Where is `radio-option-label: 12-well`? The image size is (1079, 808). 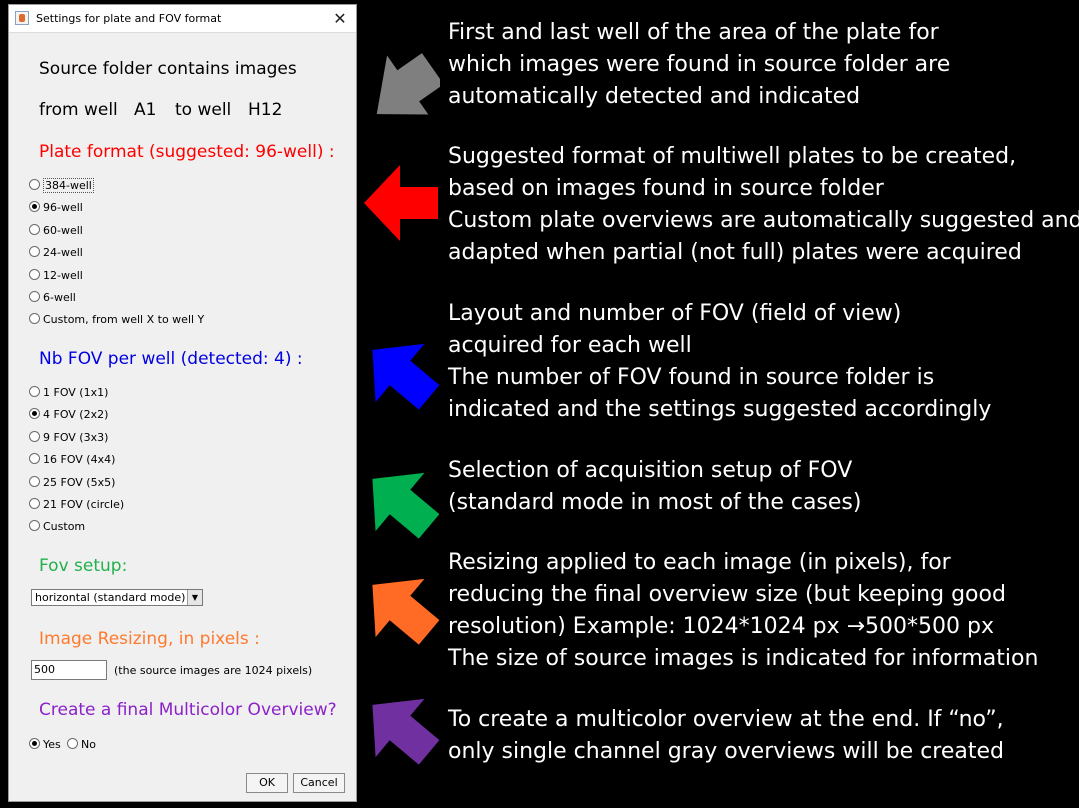
radio-option-label: 12-well is located at coordinates (63, 275).